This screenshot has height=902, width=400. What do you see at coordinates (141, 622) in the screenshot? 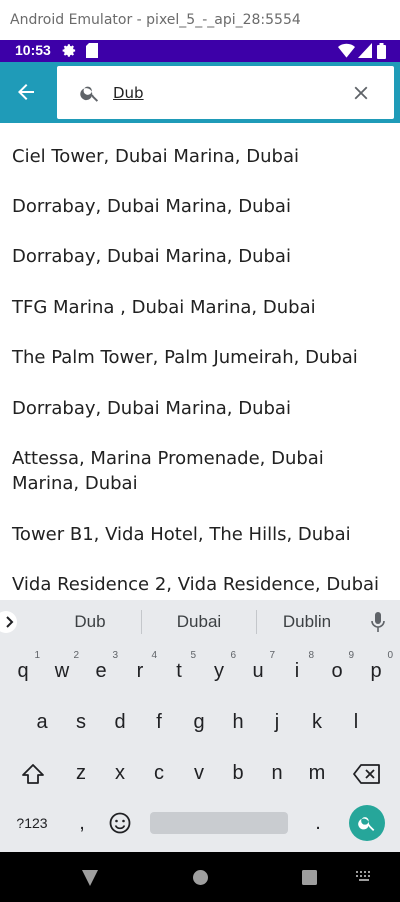
I see `suggestion-divider` at bounding box center [141, 622].